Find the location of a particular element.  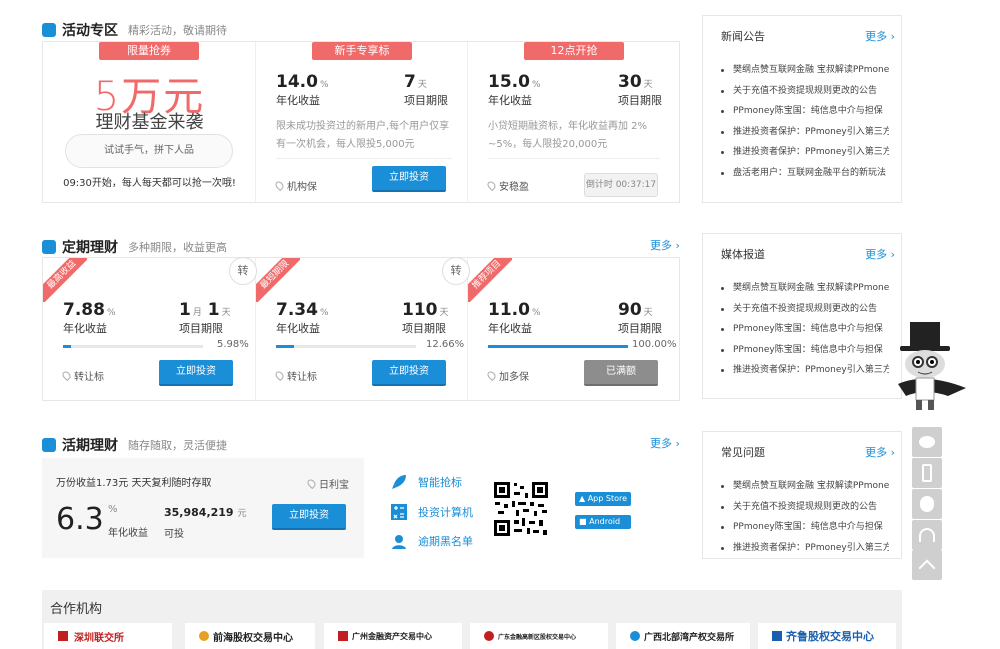

fixed-card-3-term: 90 天 is located at coordinates (635, 310).